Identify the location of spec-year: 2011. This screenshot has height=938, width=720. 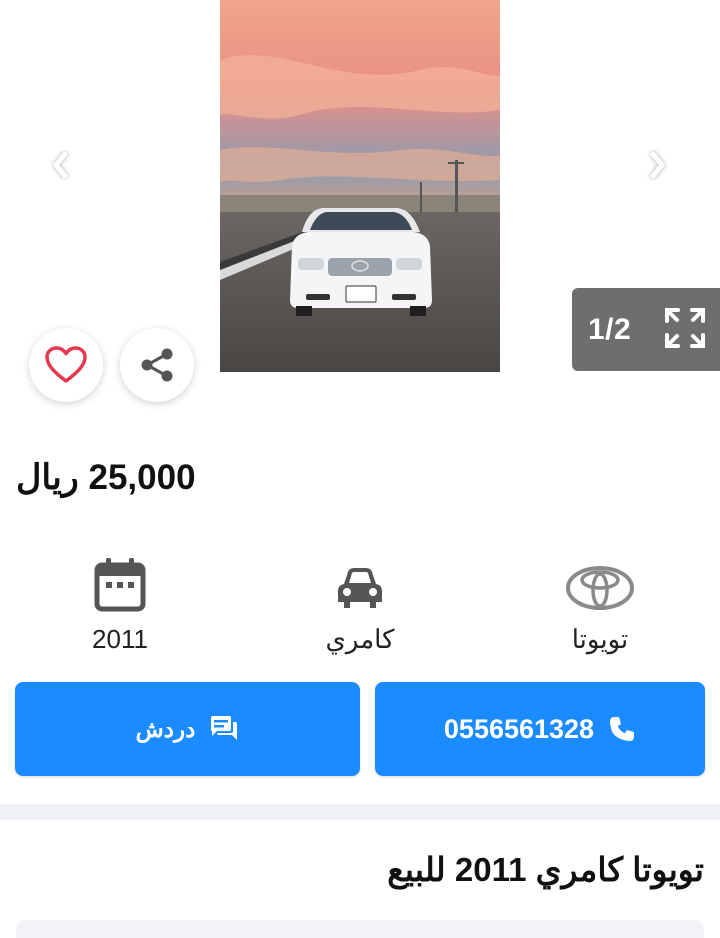
(120, 605).